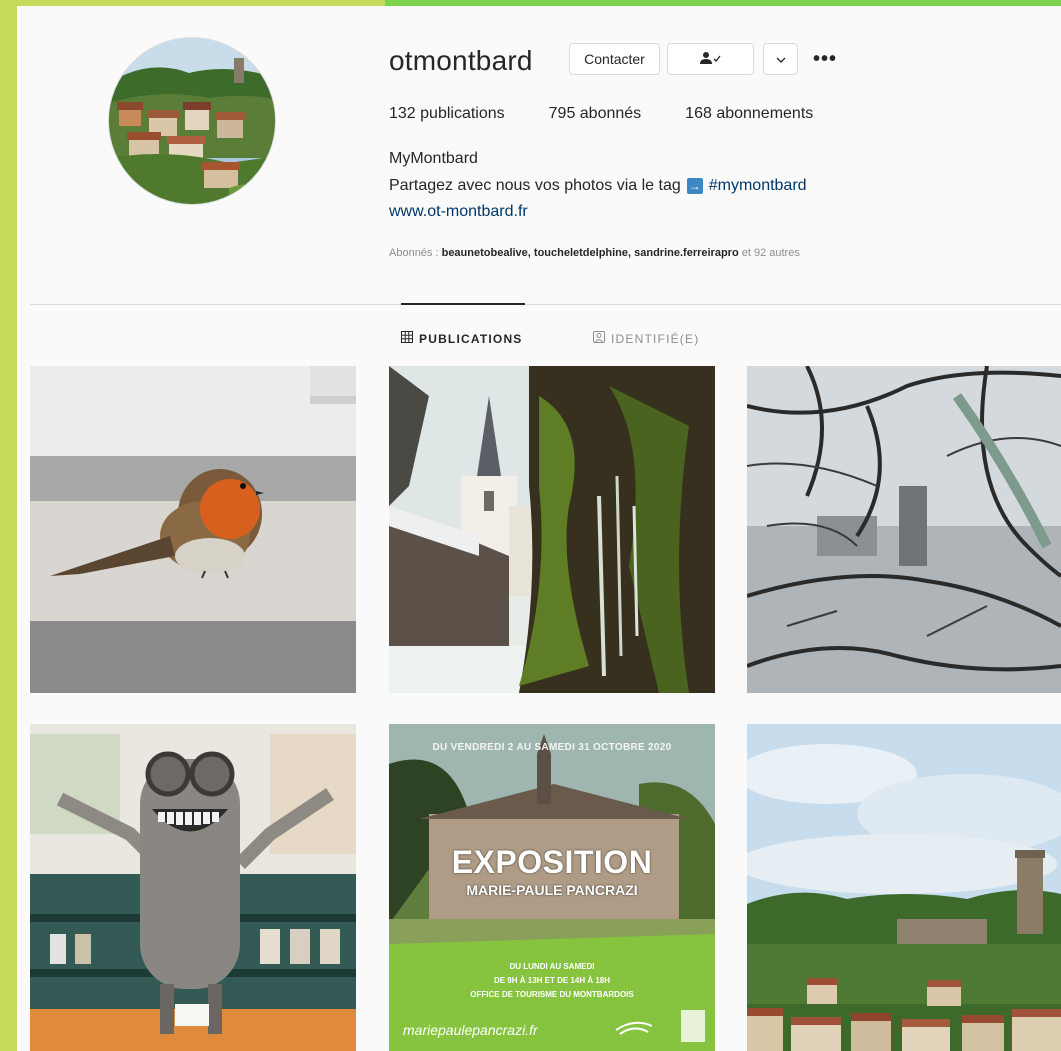 This screenshot has height=1051, width=1061. Describe the element at coordinates (655, 338) in the screenshot. I see `tab-tagged-label: IDENTIFIÉ(E)` at that location.